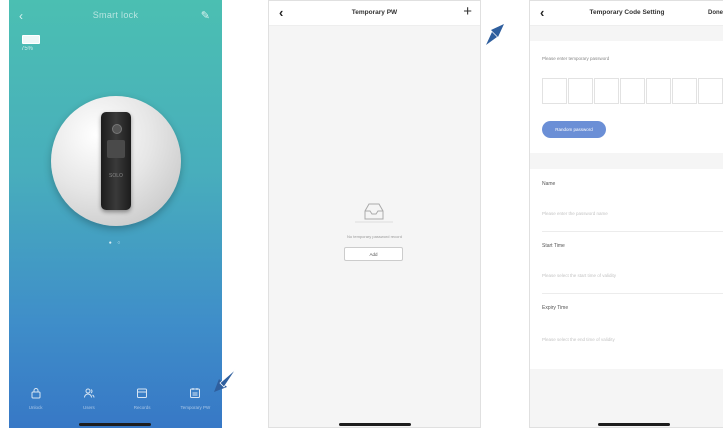  What do you see at coordinates (116, 176) in the screenshot?
I see `device-brand-label: SOLO` at bounding box center [116, 176].